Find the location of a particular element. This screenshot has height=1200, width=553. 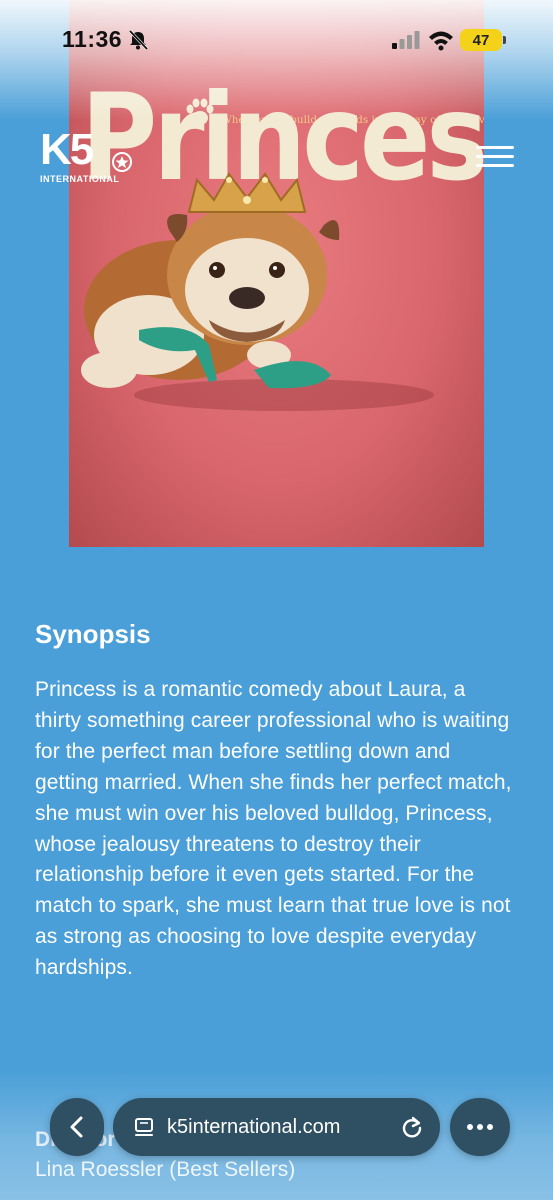

bulldog-illustration is located at coordinates (257, 291).